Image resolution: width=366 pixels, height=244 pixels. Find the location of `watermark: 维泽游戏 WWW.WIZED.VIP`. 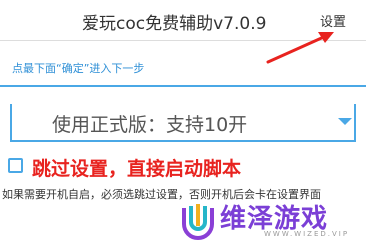

watermark: 维泽游戏 WWW.WIZED.VIP is located at coordinates (272, 220).